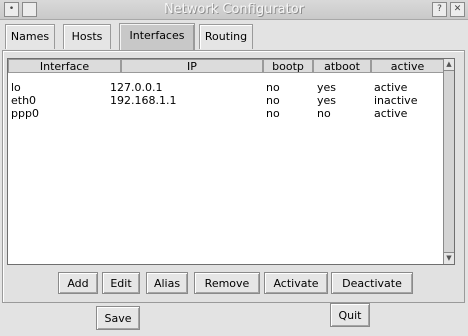 Image resolution: width=468 pixels, height=336 pixels. Describe the element at coordinates (143, 100) in the screenshot. I see `cell-ip: 192.168.1.1` at that location.